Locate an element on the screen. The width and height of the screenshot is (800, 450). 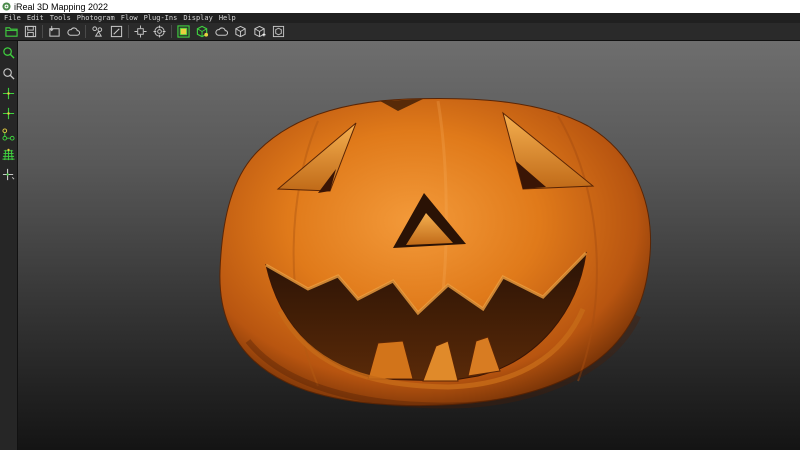
menu-display: Display is located at coordinates (198, 18).